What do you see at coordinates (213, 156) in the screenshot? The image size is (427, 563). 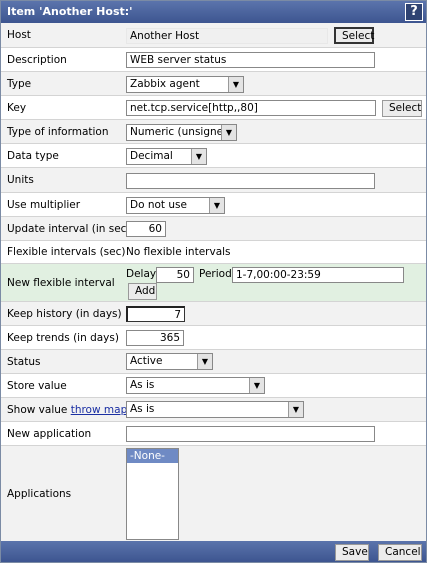 I see `data-type-row: Data type Decimal ▼` at bounding box center [213, 156].